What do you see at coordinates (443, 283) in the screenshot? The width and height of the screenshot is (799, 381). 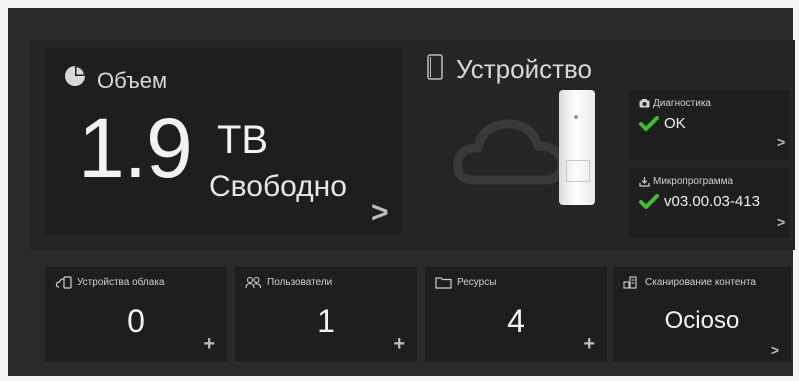 I see `folder-icon` at bounding box center [443, 283].